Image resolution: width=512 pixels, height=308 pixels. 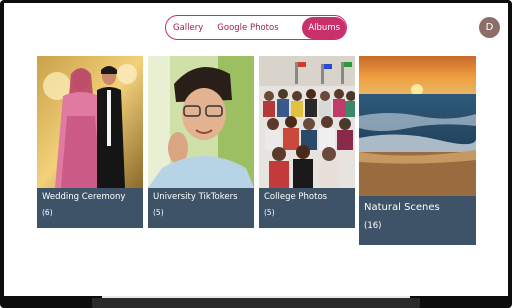 I want to click on album-card-tiktokers: University TikTokers (5), so click(x=201, y=142).